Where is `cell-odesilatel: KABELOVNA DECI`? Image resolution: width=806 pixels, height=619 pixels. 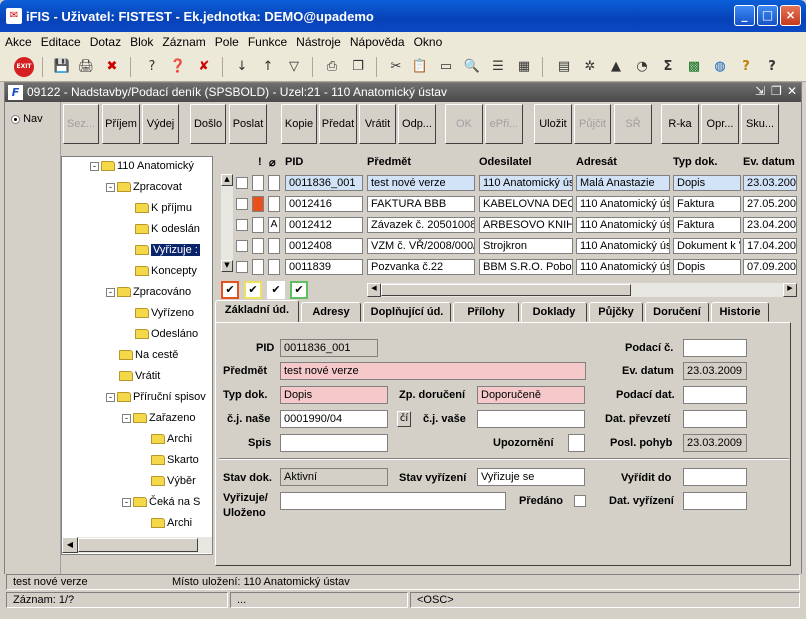 cell-odesilatel: KABELOVNA DECI is located at coordinates (526, 204).